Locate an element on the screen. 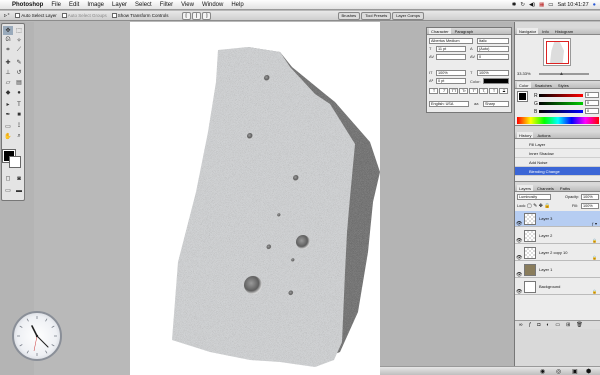 The image size is (600, 375). color-g-field: 0 is located at coordinates (592, 103).